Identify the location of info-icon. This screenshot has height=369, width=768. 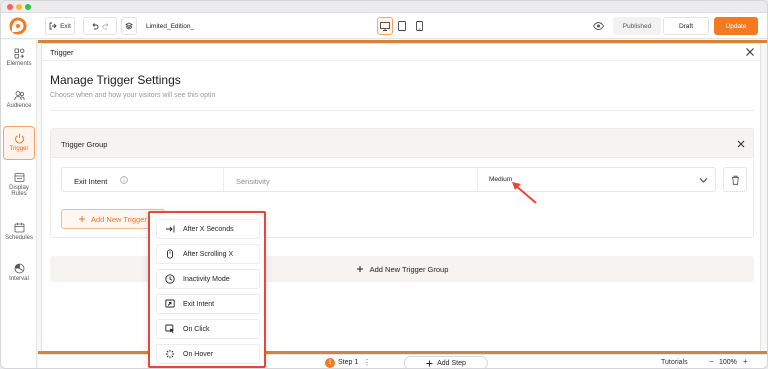
(124, 180).